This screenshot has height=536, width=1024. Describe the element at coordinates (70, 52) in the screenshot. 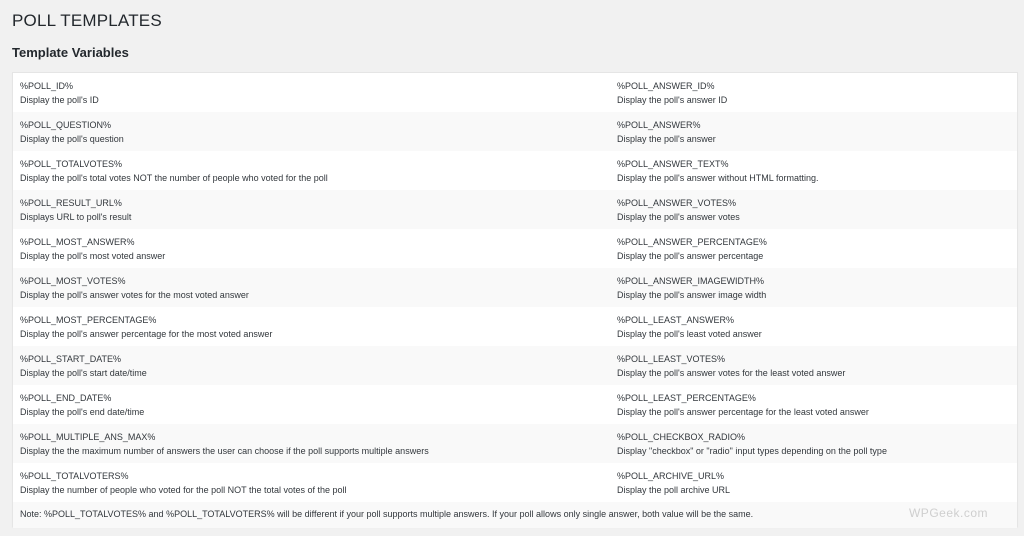

I see `section-title: Template Variables` at that location.